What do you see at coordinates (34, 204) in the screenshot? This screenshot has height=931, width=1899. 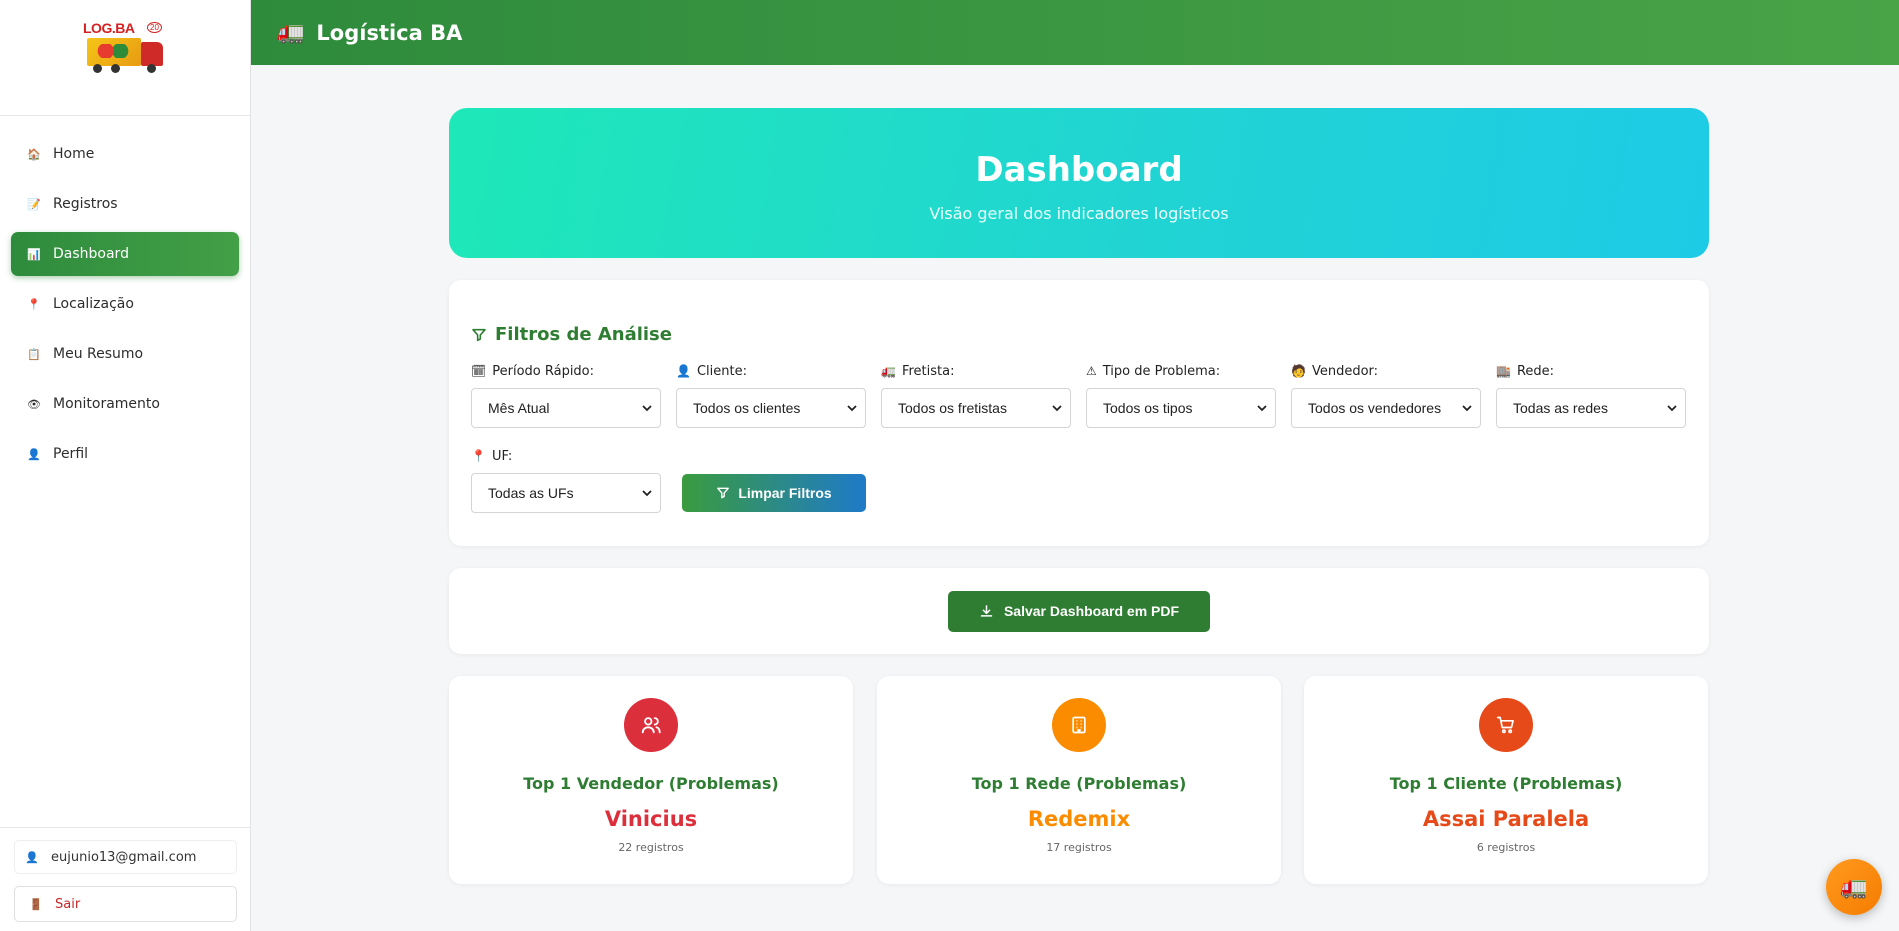 I see `memo-icon: 📝` at bounding box center [34, 204].